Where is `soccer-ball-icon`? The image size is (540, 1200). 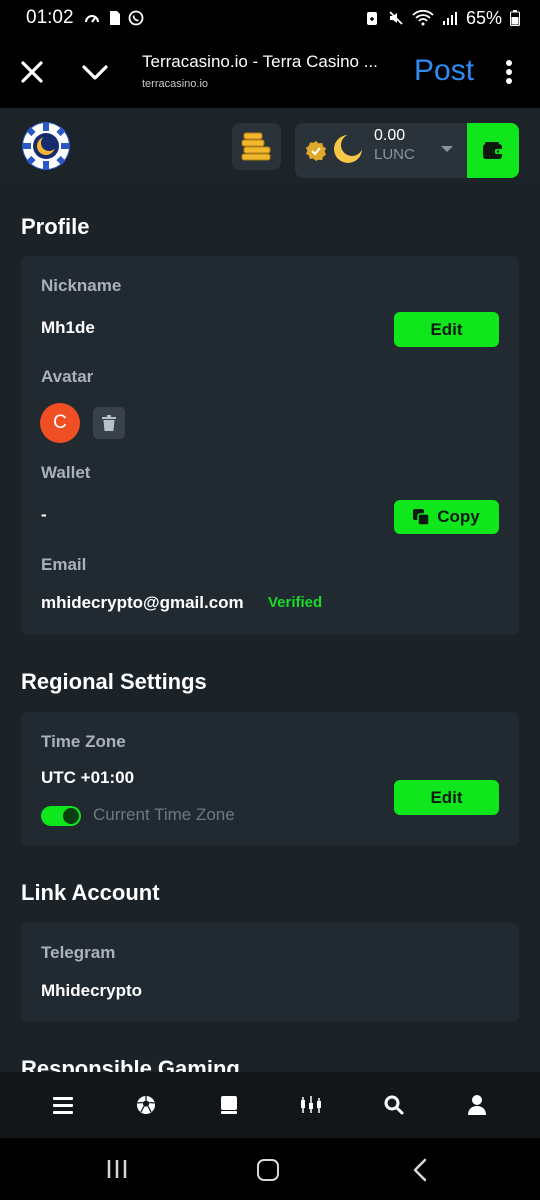
soccer-ball-icon is located at coordinates (146, 1105).